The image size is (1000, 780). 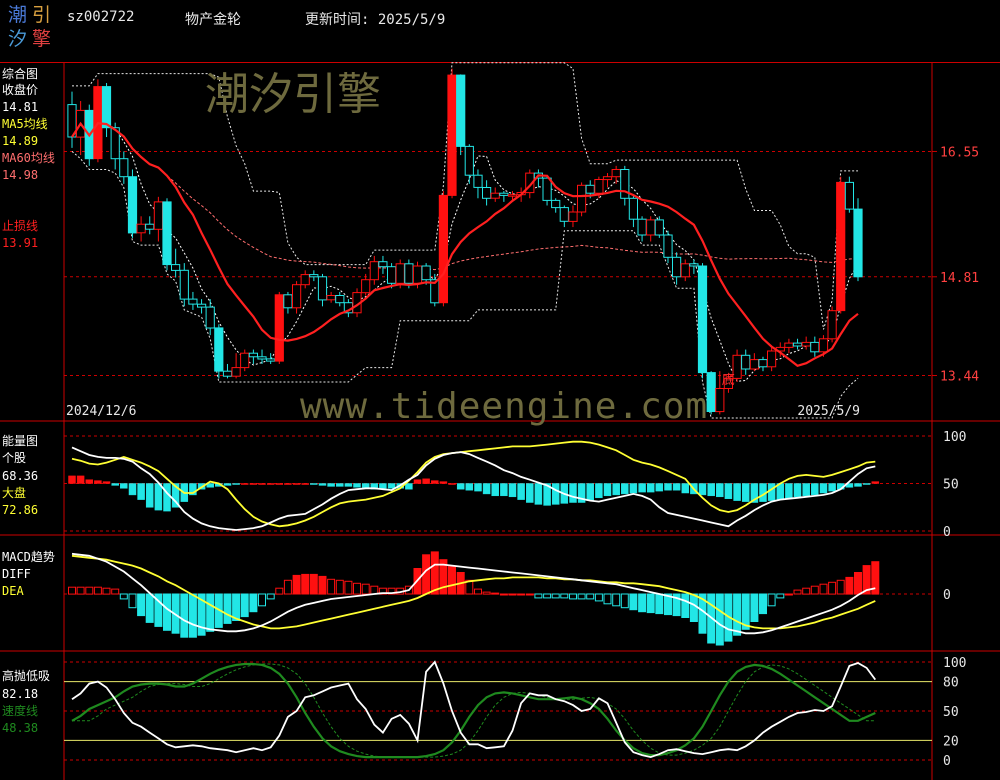 I want to click on swing-panel-title: 高抛低吸, so click(x=26, y=676).